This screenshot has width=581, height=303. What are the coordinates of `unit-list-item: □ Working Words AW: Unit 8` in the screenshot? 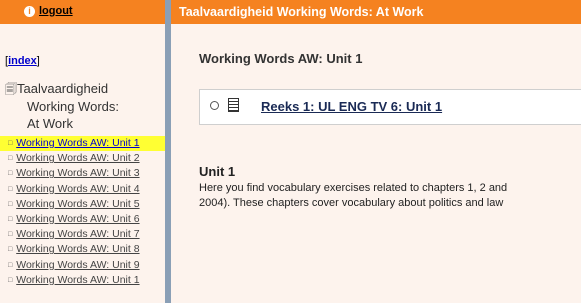 It's located at (82, 249).